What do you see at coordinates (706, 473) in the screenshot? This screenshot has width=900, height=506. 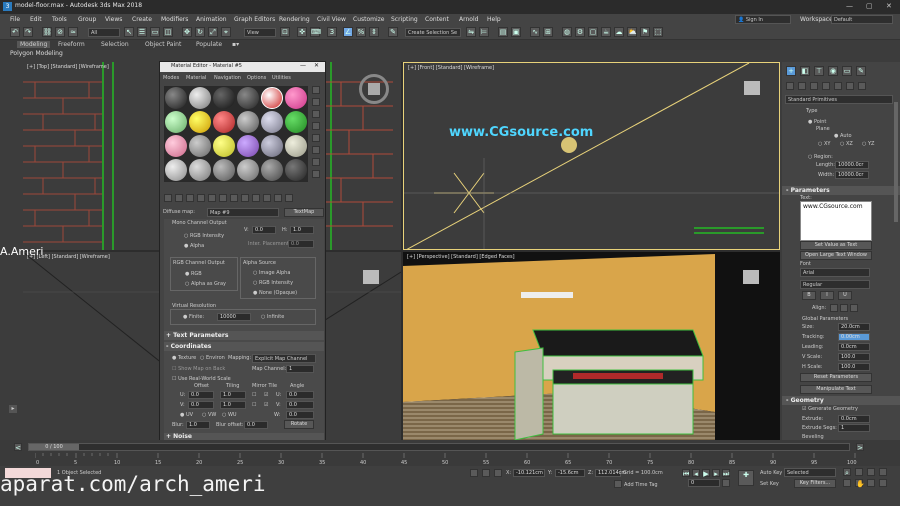 I see `play-icon: ▶` at bounding box center [706, 473].